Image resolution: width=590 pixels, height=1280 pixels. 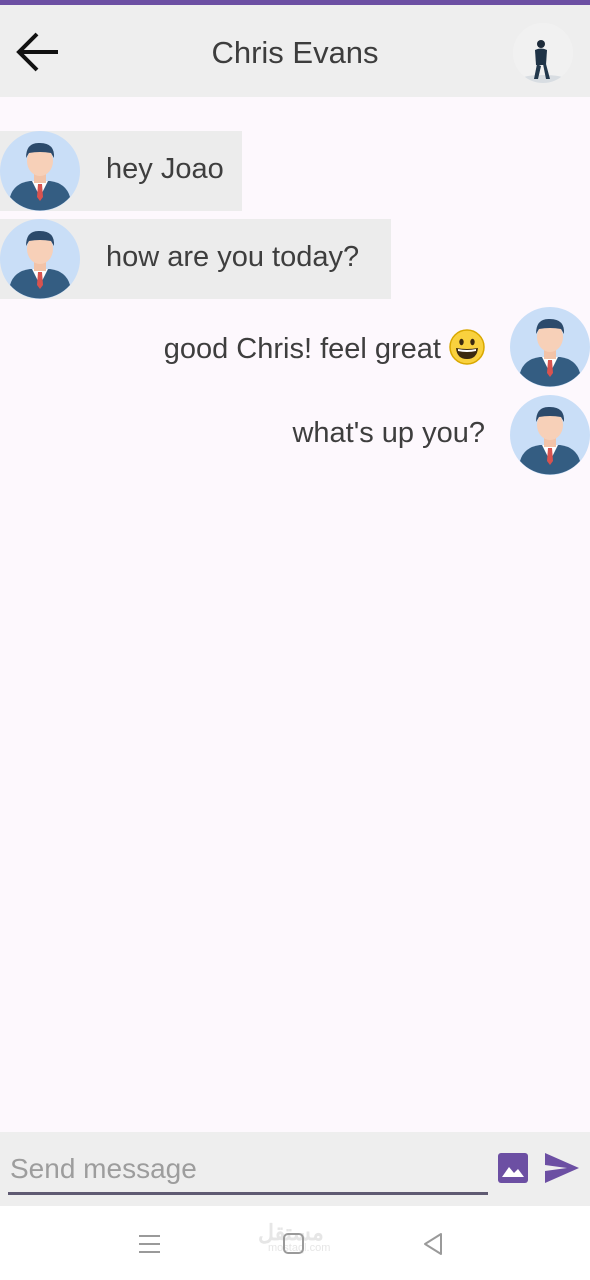 I want to click on contact-avatar, so click(x=543, y=53).